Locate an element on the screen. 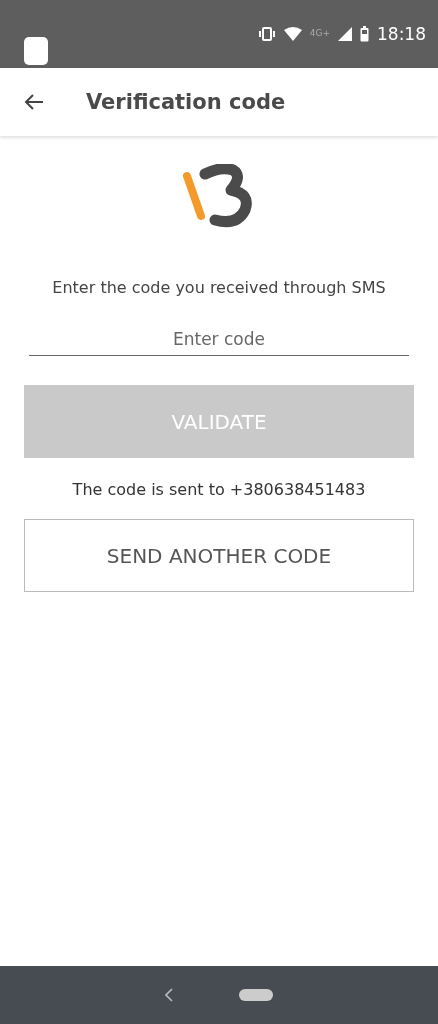  screen-title: Verification code is located at coordinates (186, 102).